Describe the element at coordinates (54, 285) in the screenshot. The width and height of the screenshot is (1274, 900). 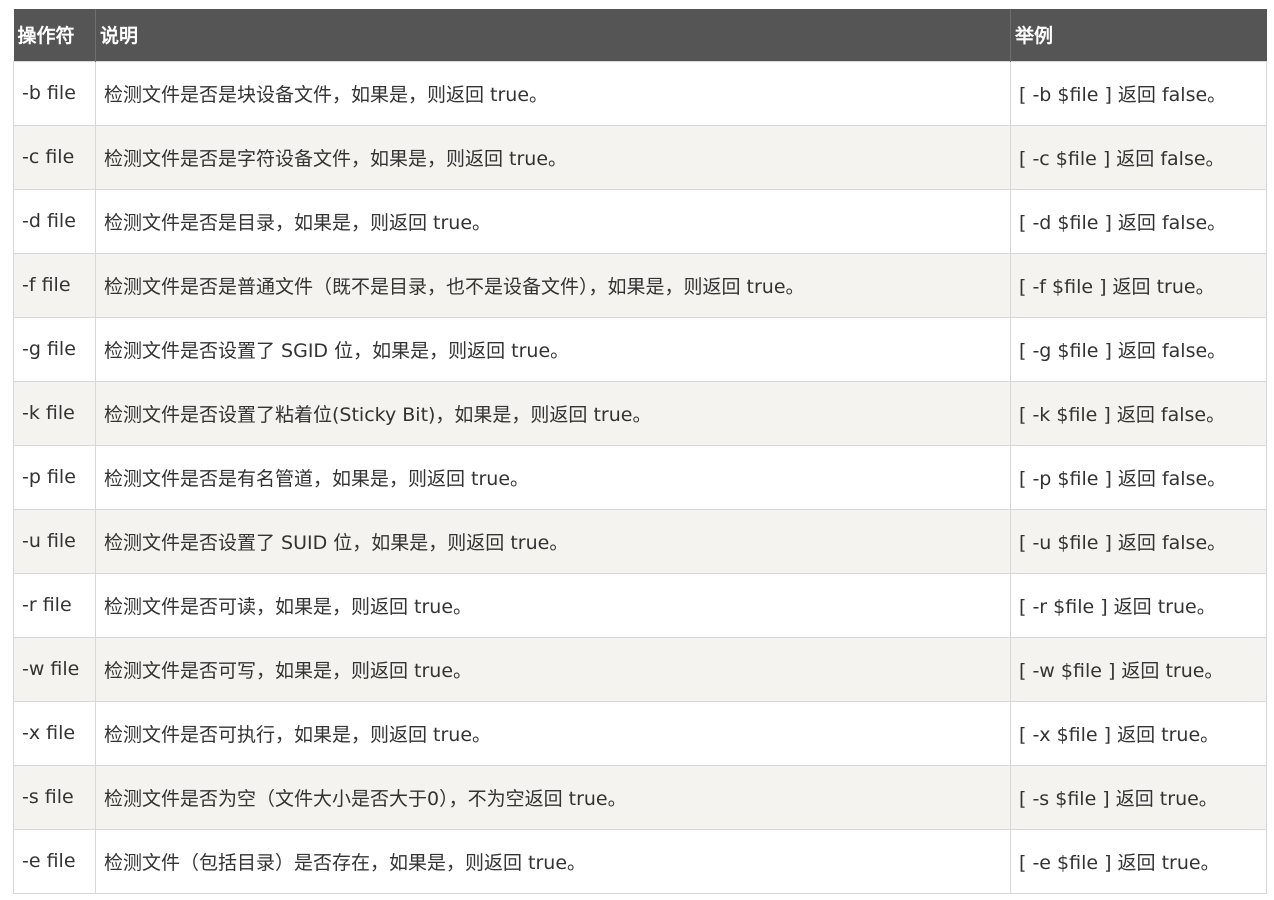
I see `operator-cell: -f file` at that location.